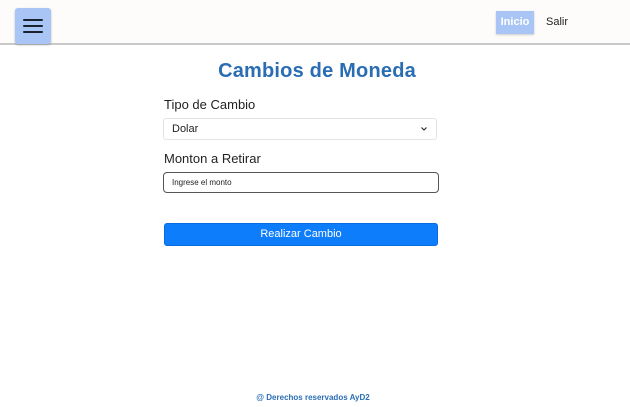 The height and width of the screenshot is (407, 630). Describe the element at coordinates (301, 234) in the screenshot. I see `realizar-cambio-button: Realizar Cambio` at that location.